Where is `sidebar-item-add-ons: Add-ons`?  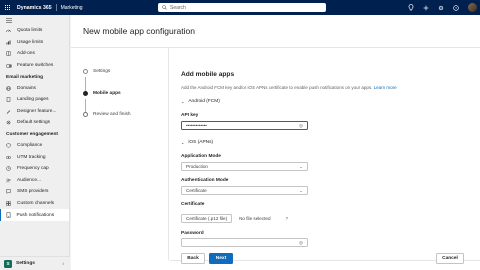
sidebar-item-add-ons: Add-ons is located at coordinates (34, 54).